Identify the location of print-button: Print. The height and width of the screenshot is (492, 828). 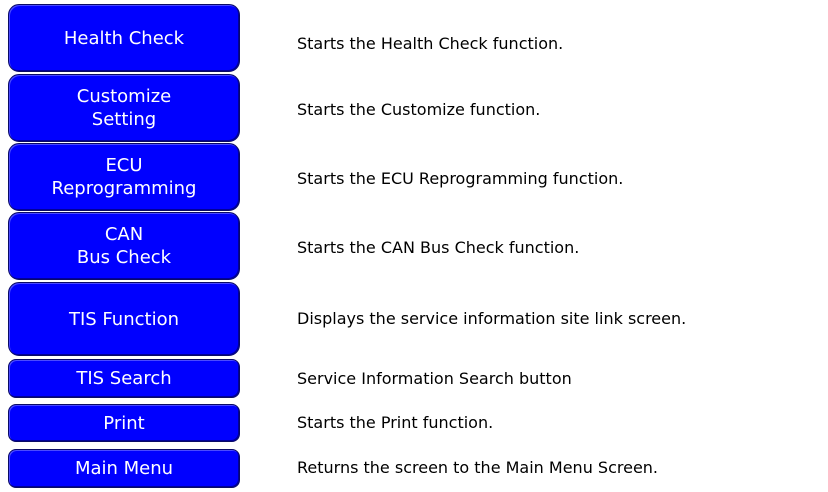
(124, 423).